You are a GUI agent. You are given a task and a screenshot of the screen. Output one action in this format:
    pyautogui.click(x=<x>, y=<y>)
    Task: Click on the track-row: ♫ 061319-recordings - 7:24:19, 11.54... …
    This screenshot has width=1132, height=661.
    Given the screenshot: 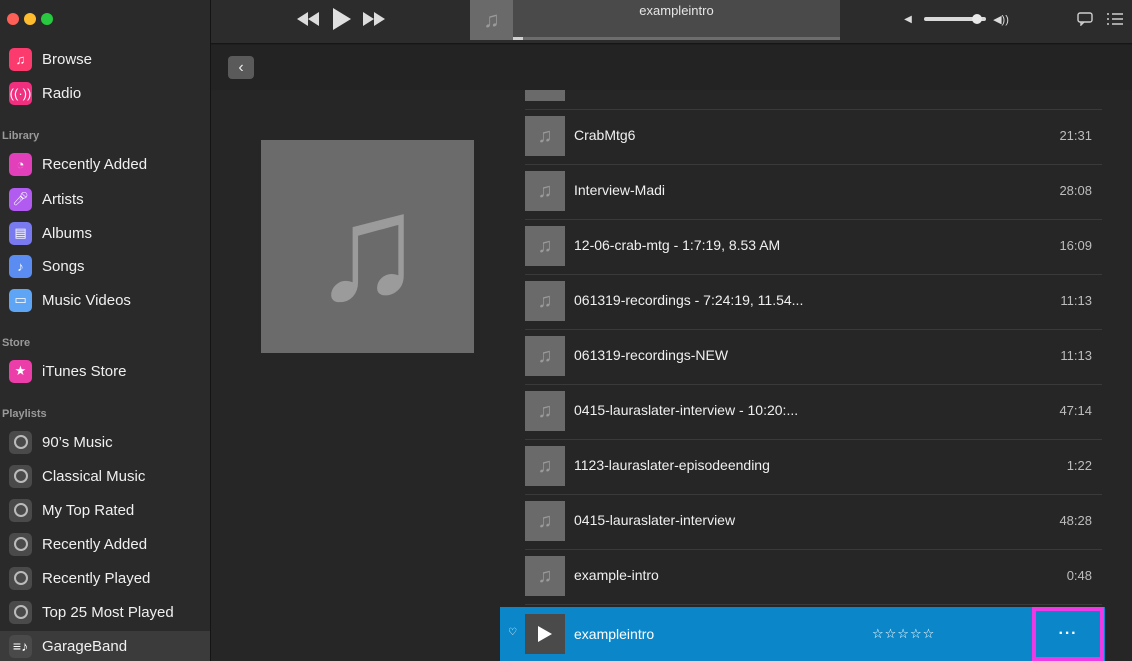 What is the action you would take?
    pyautogui.click(x=813, y=302)
    